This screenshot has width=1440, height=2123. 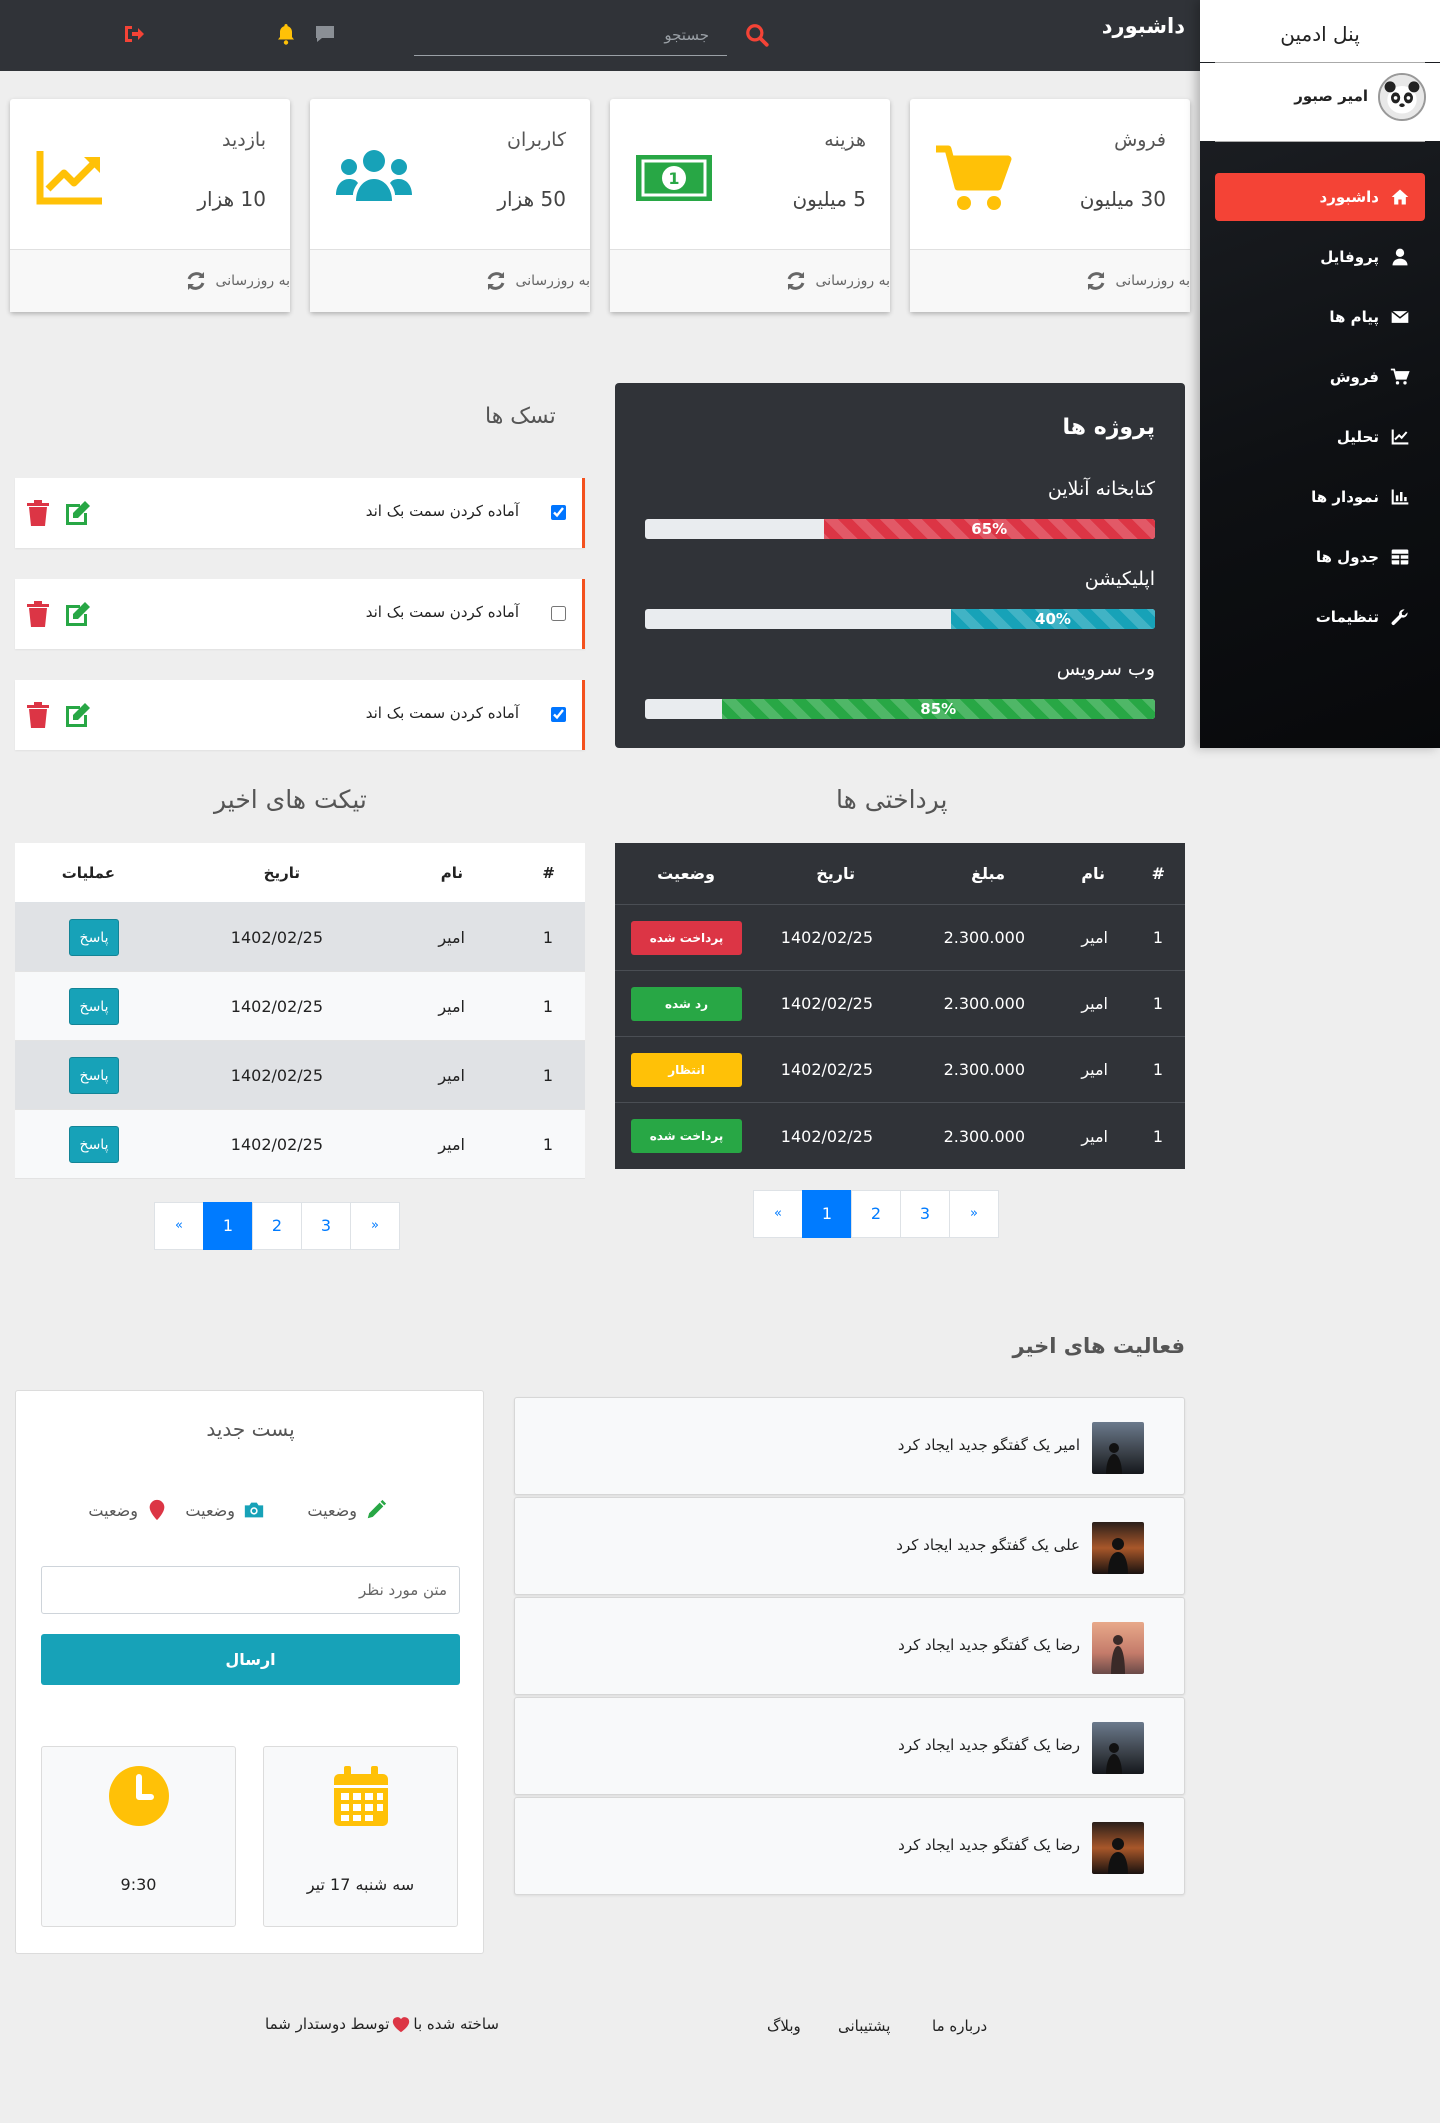 What do you see at coordinates (570, 35) in the screenshot?
I see `search-input` at bounding box center [570, 35].